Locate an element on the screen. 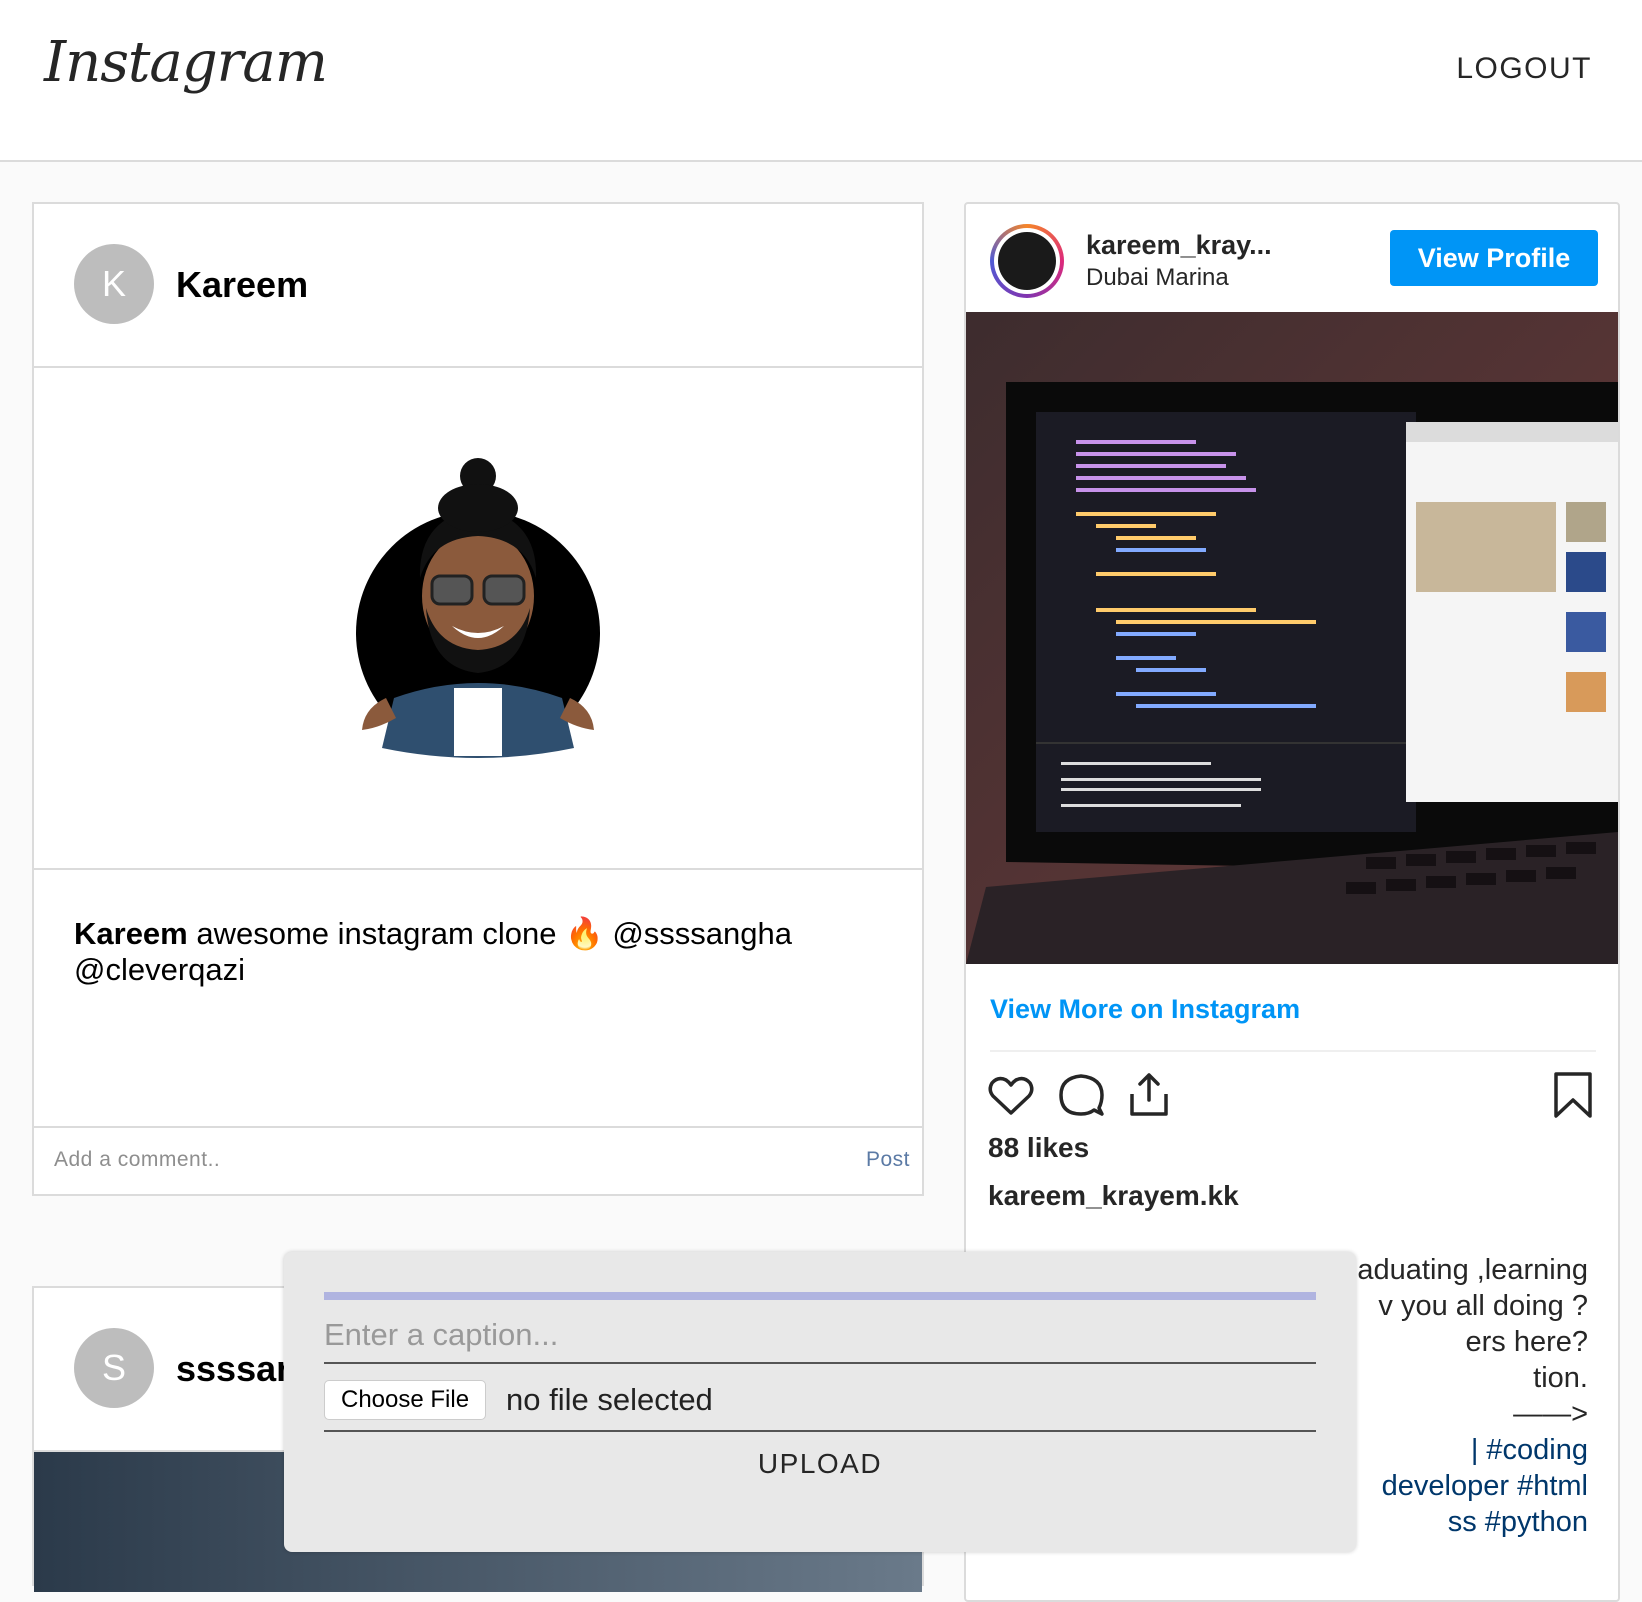 The image size is (1642, 1602). comment-box: Add a comment.. Post is located at coordinates (478, 1160).